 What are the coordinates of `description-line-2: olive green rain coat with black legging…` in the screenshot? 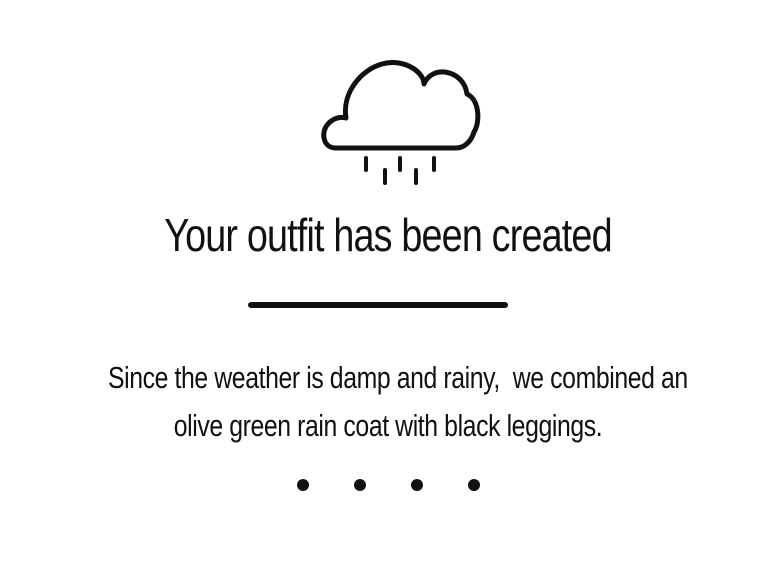 It's located at (388, 425).